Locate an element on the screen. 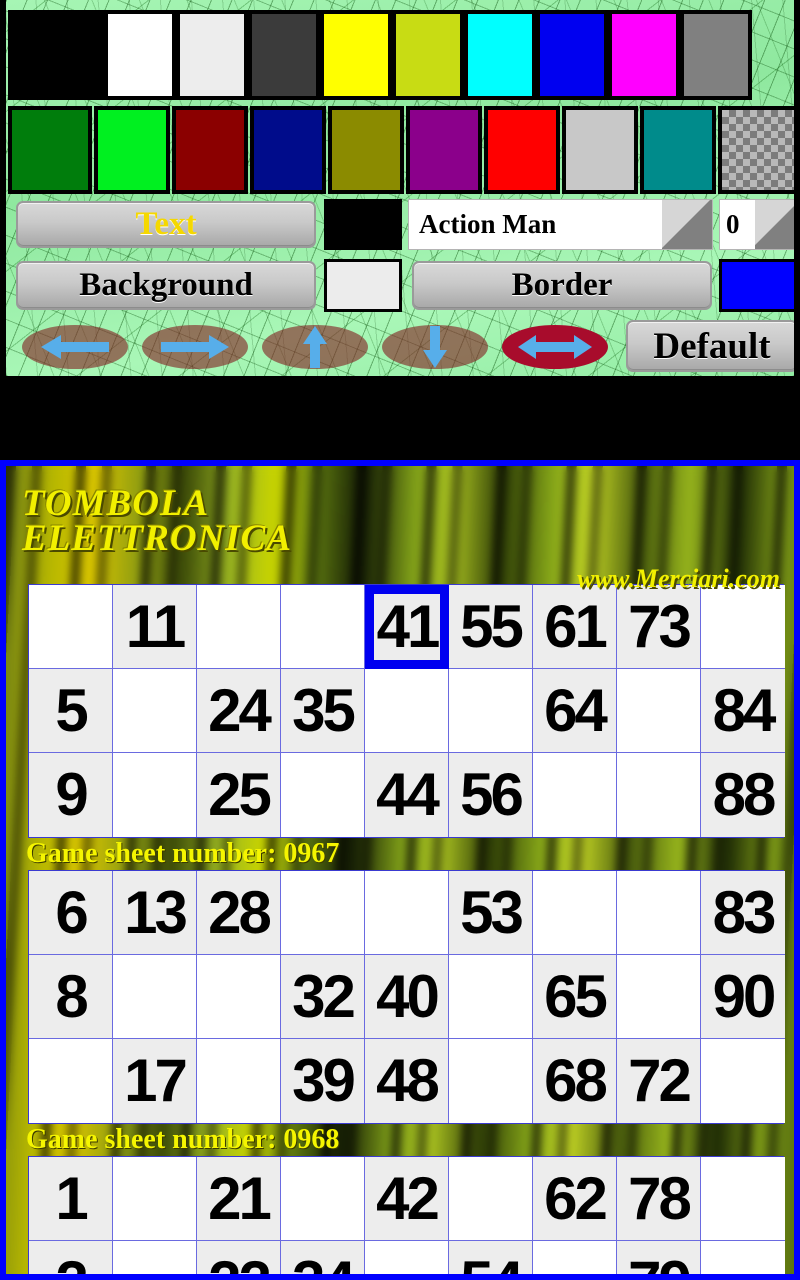  card-cell-number: 68 is located at coordinates (575, 1081).